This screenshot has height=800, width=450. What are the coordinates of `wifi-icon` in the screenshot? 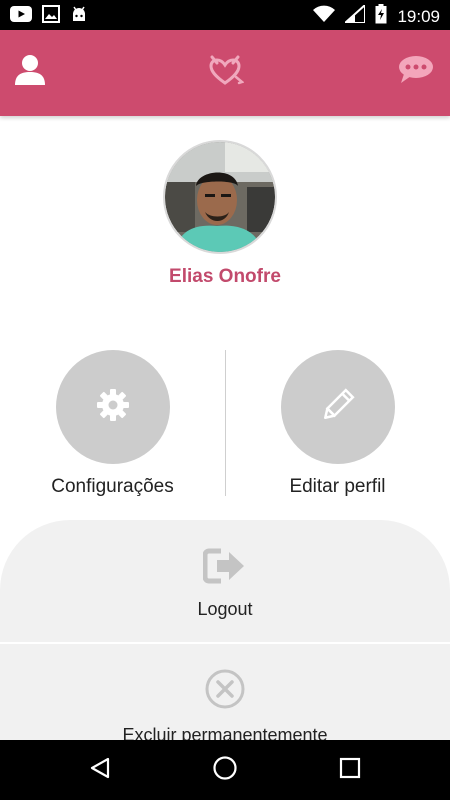 It's located at (324, 16).